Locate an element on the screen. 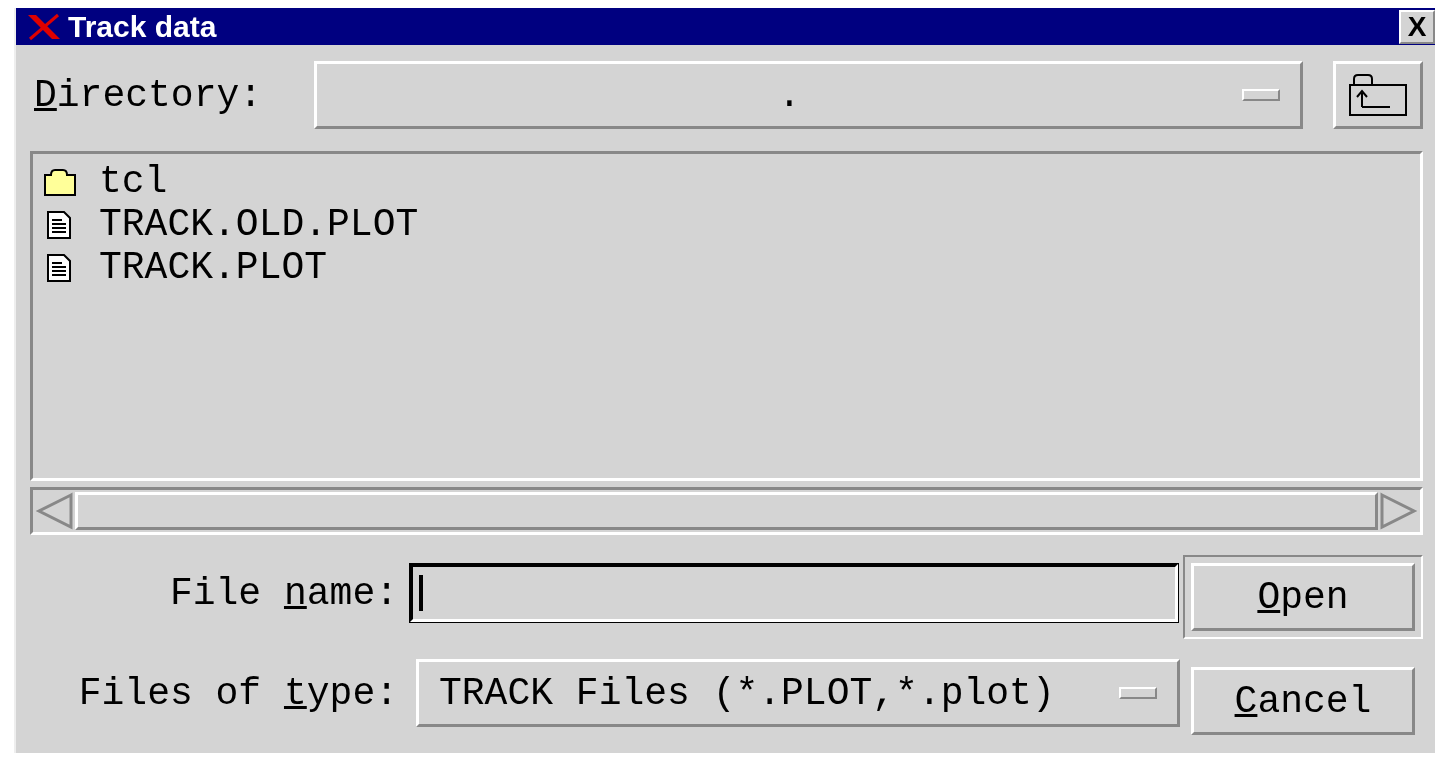 The height and width of the screenshot is (757, 1435). scroll-left-icon is located at coordinates (55, 511).